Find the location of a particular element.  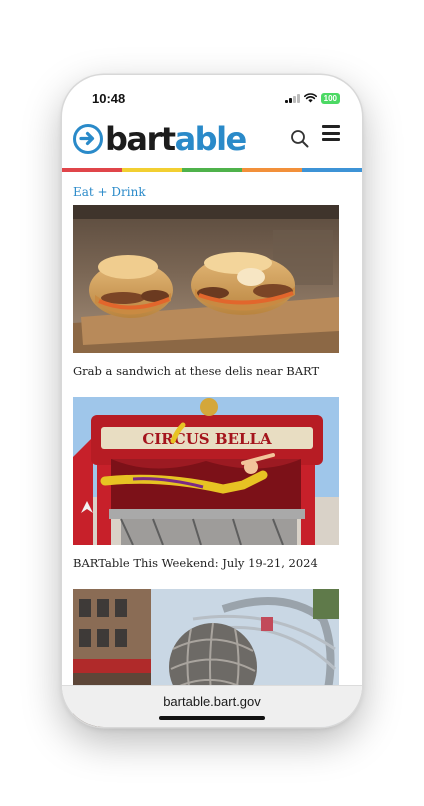

stripe-yellow is located at coordinates (152, 170).